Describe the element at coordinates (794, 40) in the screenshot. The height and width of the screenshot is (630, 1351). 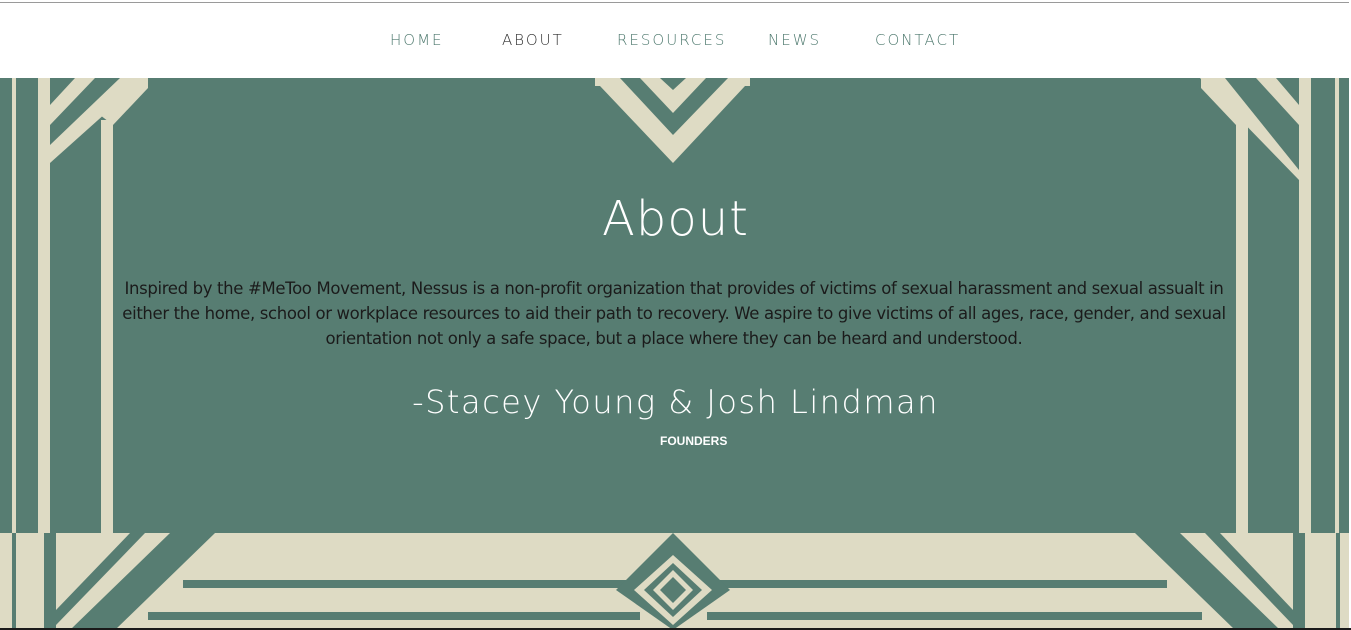
I see `nav-news: NEWS` at that location.